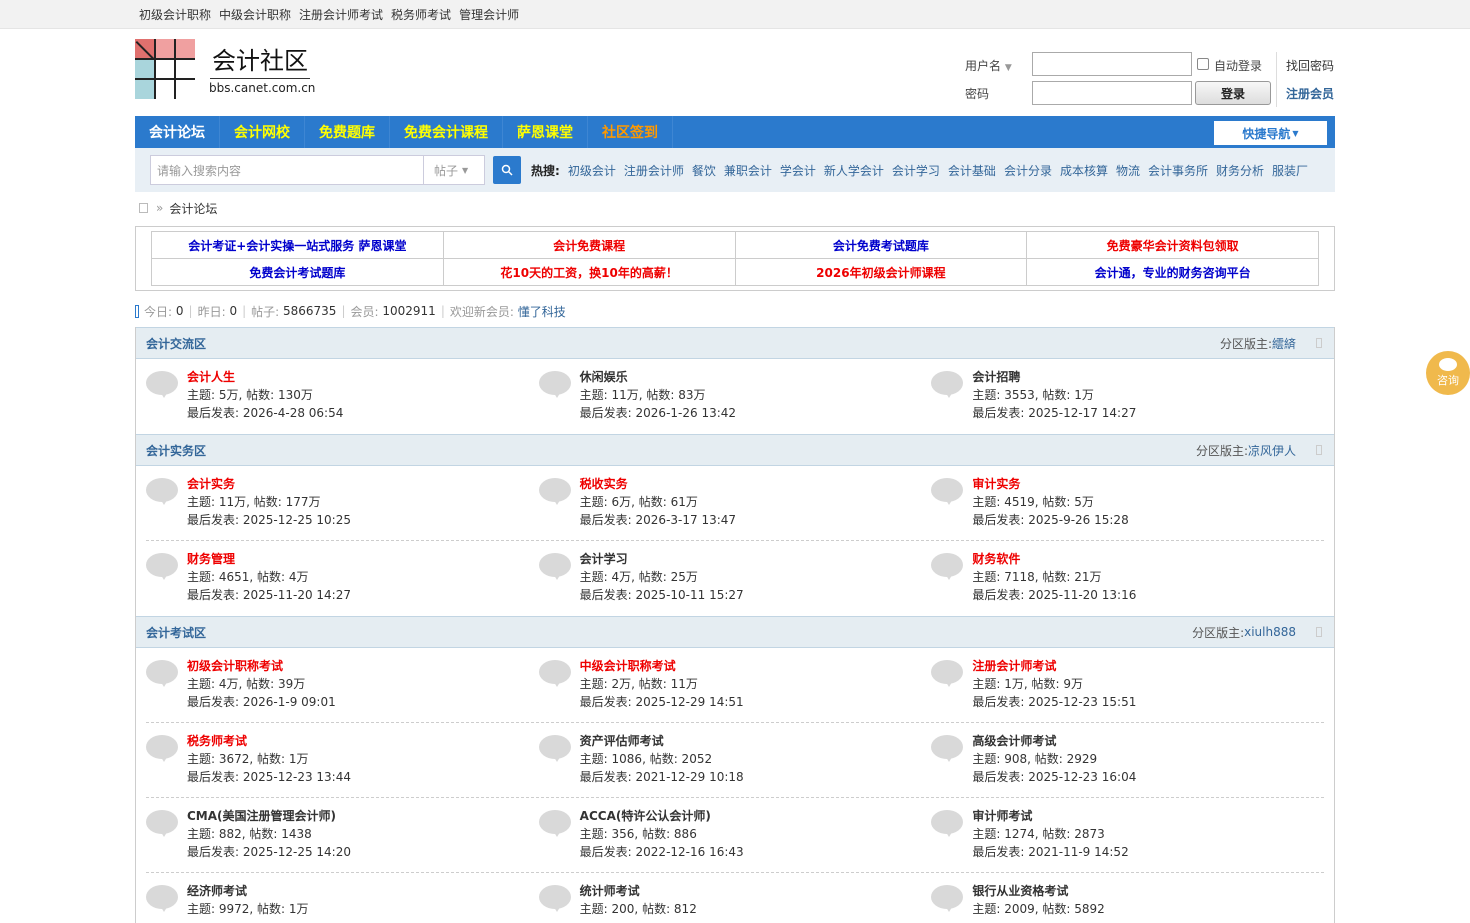 The image size is (1470, 923). What do you see at coordinates (662, 777) in the screenshot?
I see `forum-last-post: 最后发表: 2021-12-29 10:18` at bounding box center [662, 777].